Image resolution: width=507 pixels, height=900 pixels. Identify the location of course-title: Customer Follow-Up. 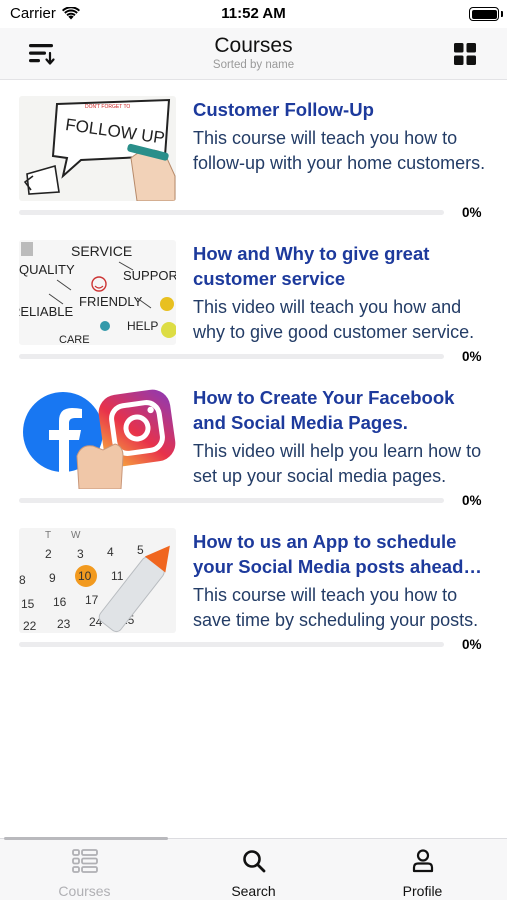
(283, 109).